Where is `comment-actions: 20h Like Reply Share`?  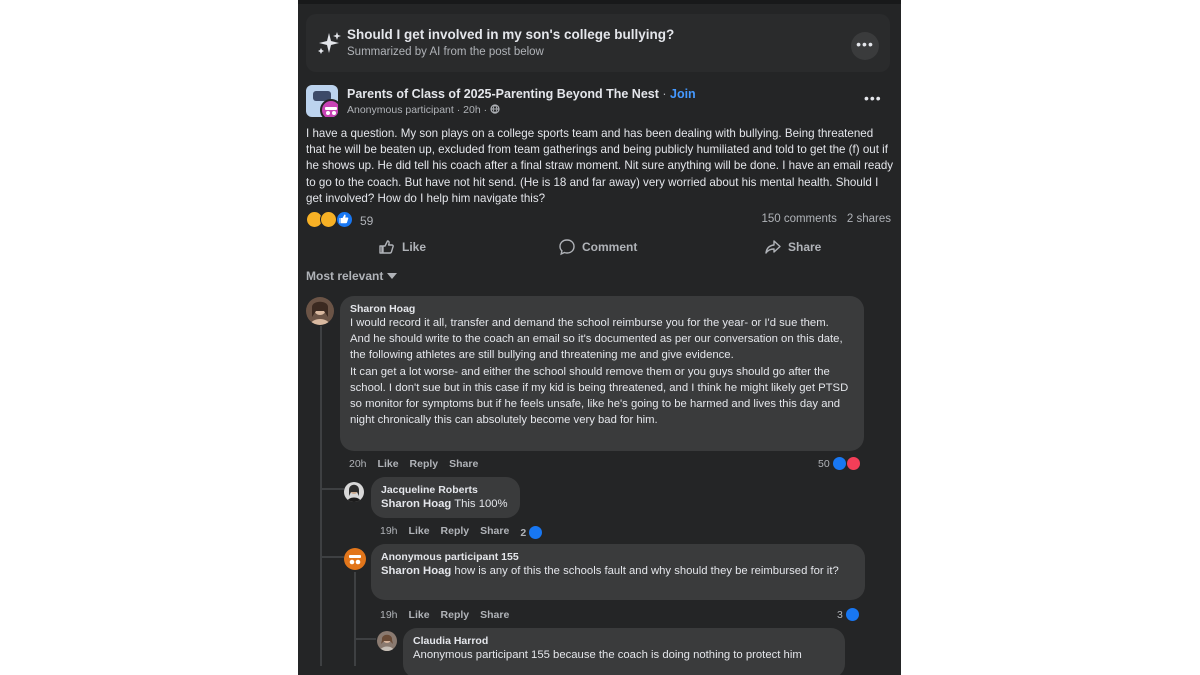
comment-actions: 20h Like Reply Share is located at coordinates (413, 464).